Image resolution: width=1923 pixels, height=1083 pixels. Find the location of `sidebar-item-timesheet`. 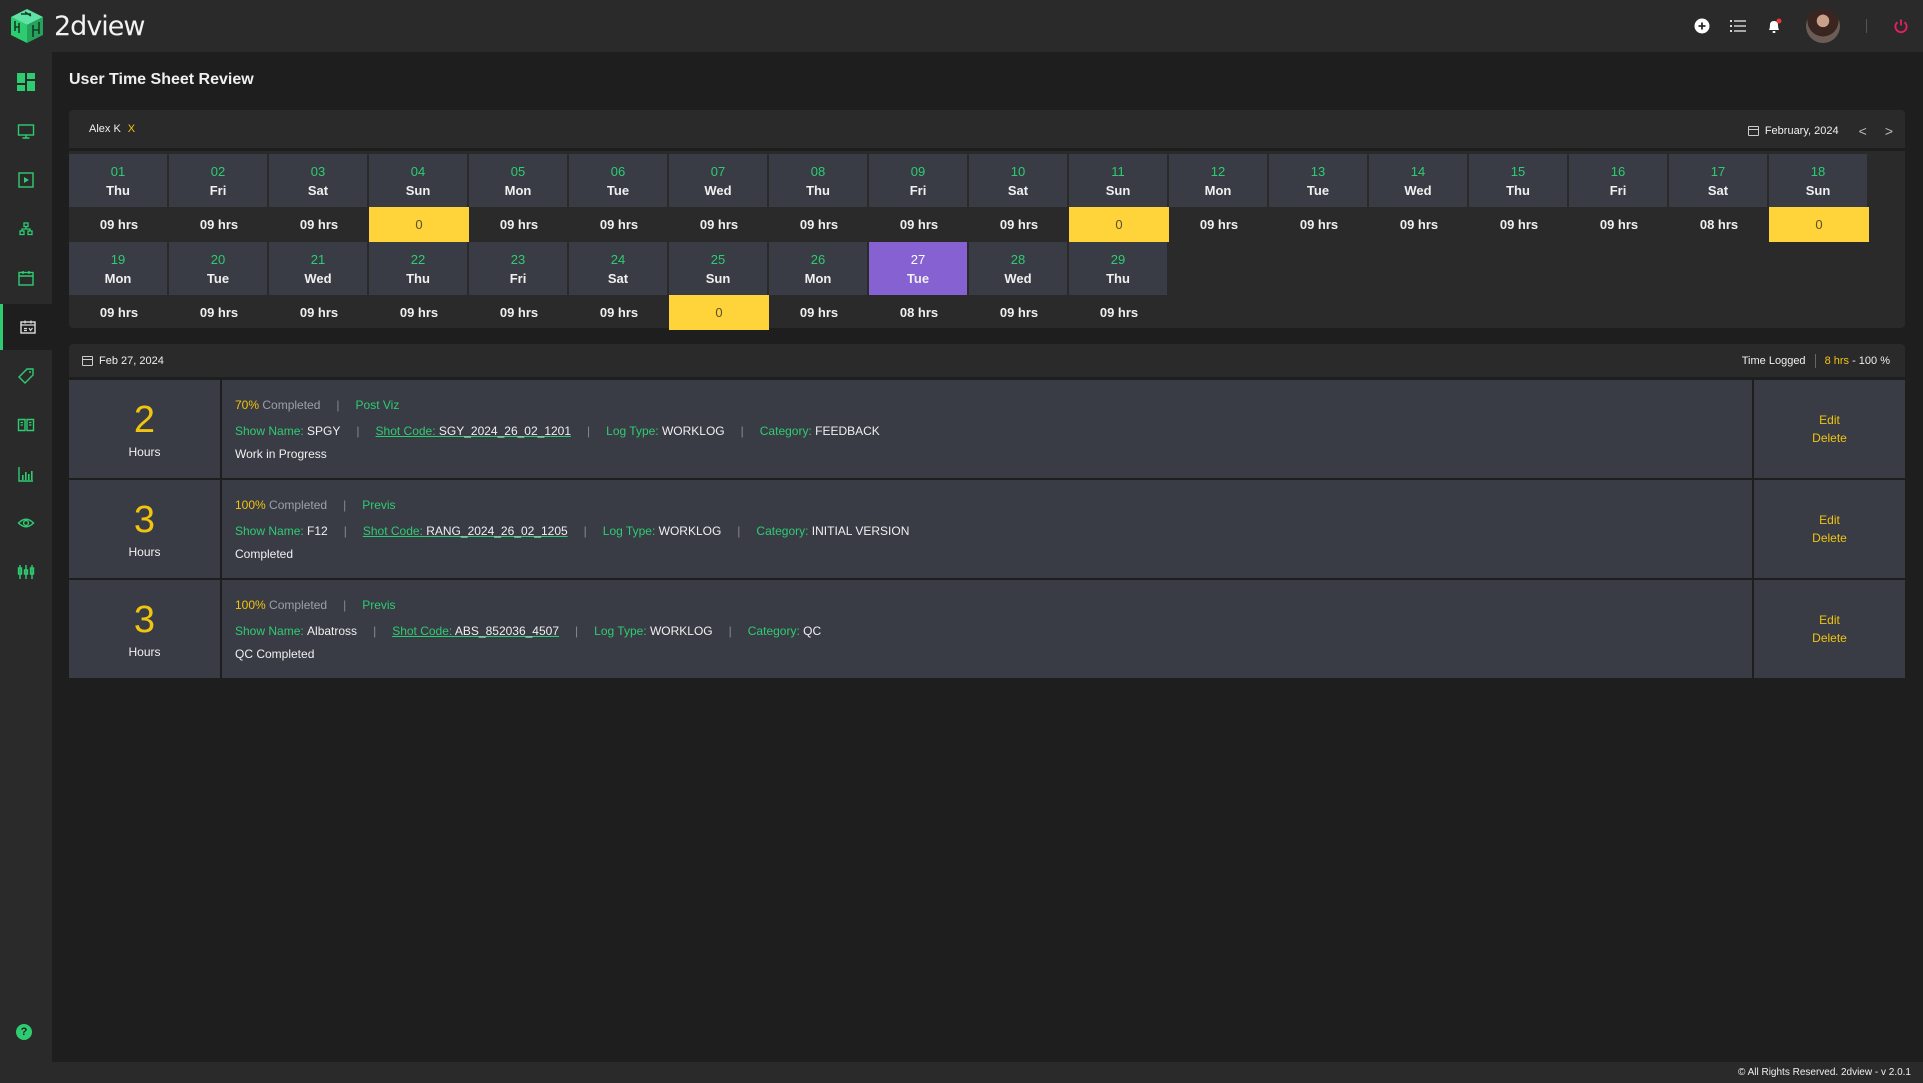

sidebar-item-timesheet is located at coordinates (26, 327).